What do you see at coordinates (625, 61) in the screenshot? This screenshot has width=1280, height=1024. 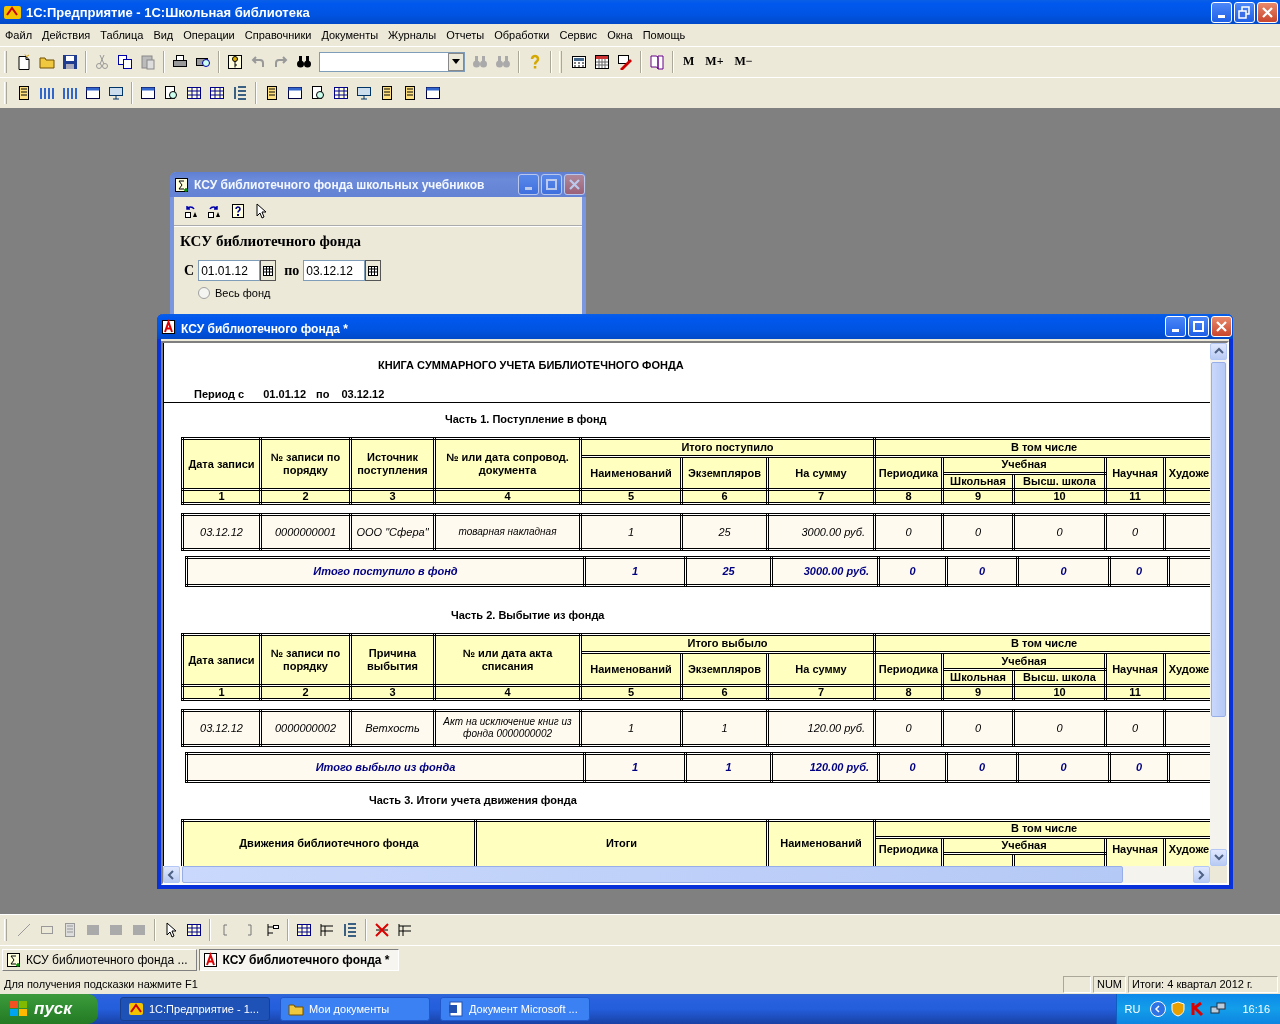 I see `pen-icon` at bounding box center [625, 61].